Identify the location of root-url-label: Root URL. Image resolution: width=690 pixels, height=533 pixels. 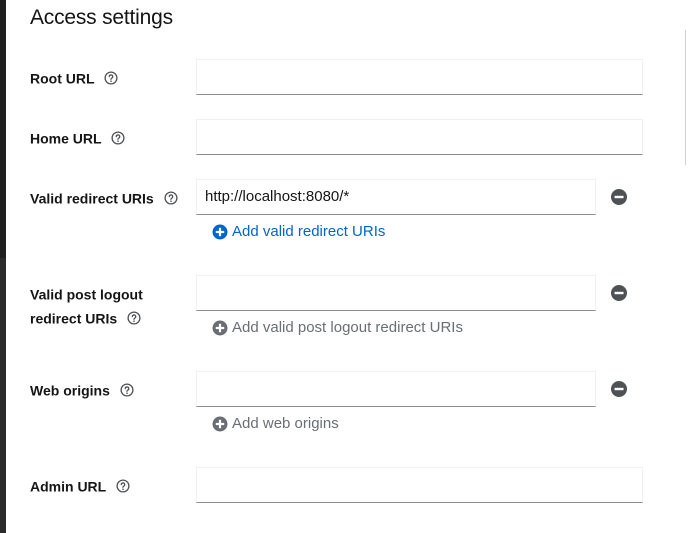
(74, 77).